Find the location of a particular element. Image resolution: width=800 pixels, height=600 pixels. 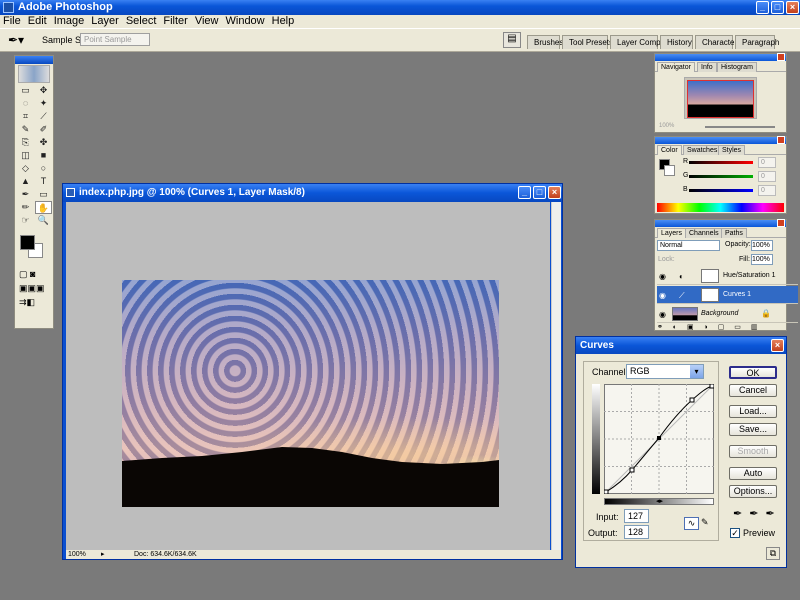

magic-wand-tool-icon: ✦ is located at coordinates (43, 103).